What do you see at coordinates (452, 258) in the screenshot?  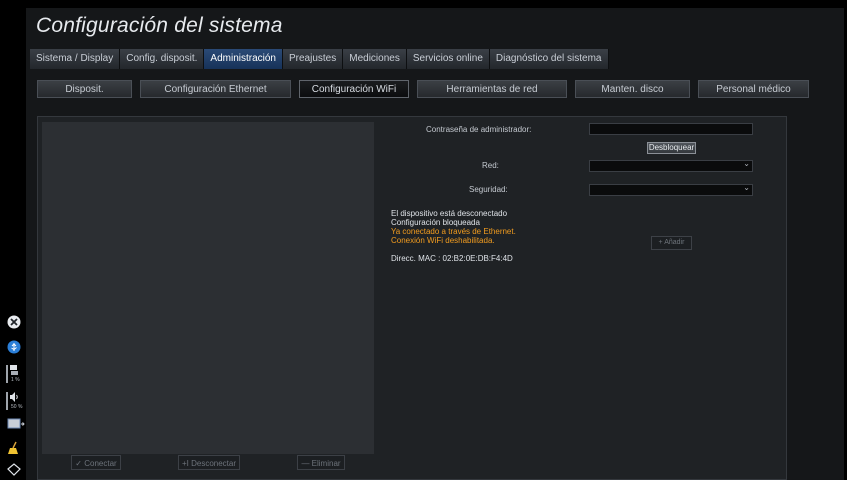 I see `mac-address: Direcc. MAC : 02:B2:0E:DB:F4:4D` at bounding box center [452, 258].